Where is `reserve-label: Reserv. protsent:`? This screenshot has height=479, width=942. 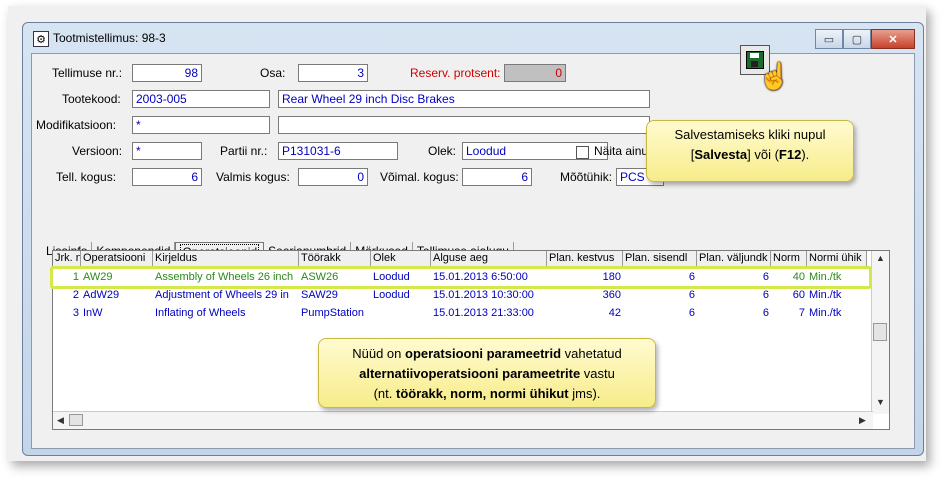
reserve-label: Reserv. protsent: is located at coordinates (455, 73).